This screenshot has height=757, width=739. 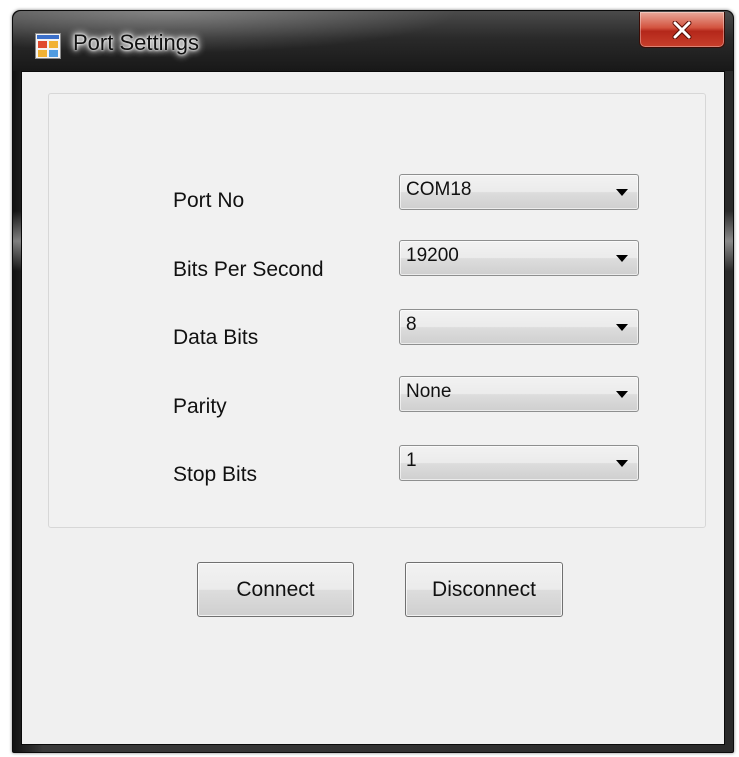 What do you see at coordinates (432, 255) in the screenshot?
I see `bits-per-second-value: 19200` at bounding box center [432, 255].